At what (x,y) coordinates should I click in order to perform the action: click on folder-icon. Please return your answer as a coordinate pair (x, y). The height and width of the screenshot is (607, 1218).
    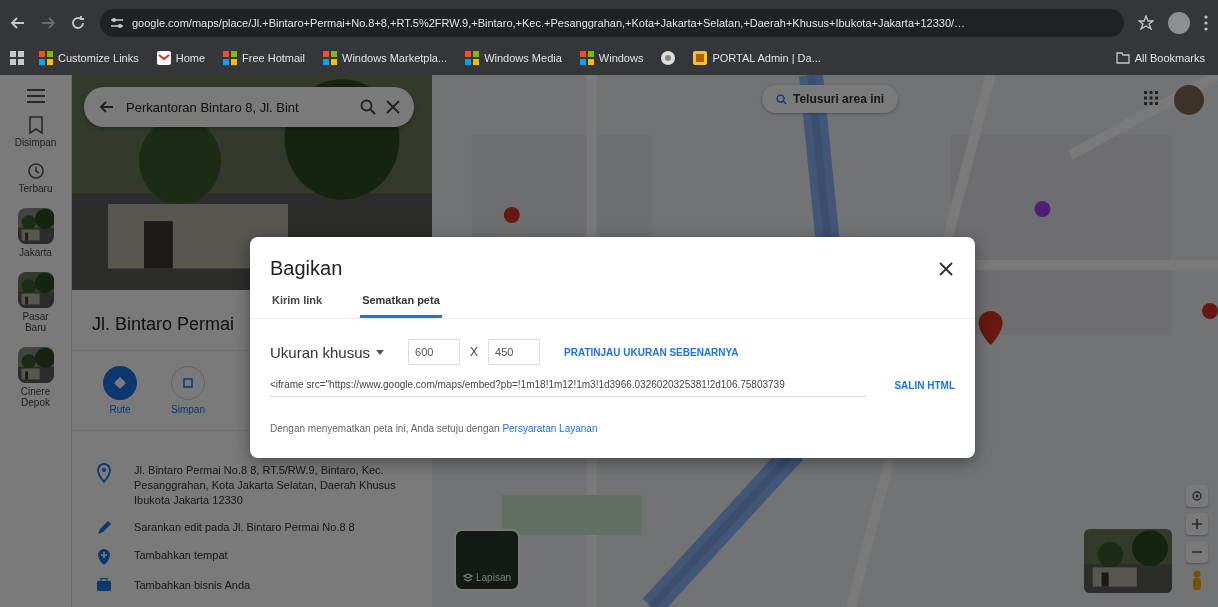
    Looking at the image, I should click on (1122, 57).